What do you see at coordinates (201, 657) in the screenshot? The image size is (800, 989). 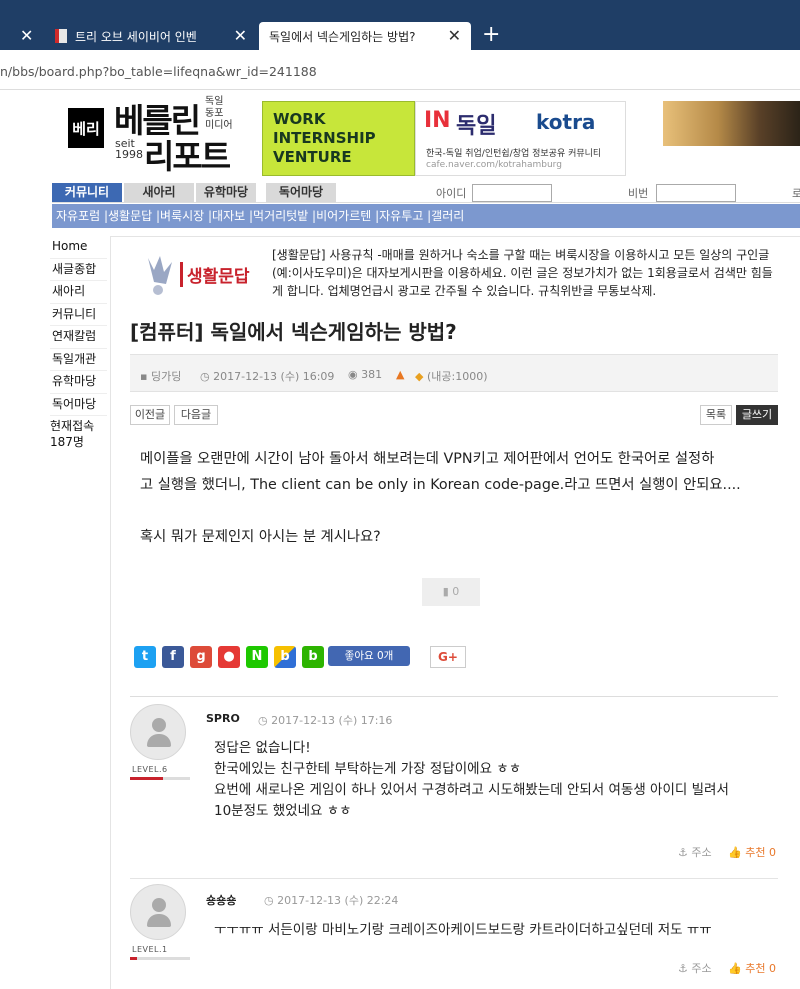 I see `google-plus-share-icon: g` at bounding box center [201, 657].